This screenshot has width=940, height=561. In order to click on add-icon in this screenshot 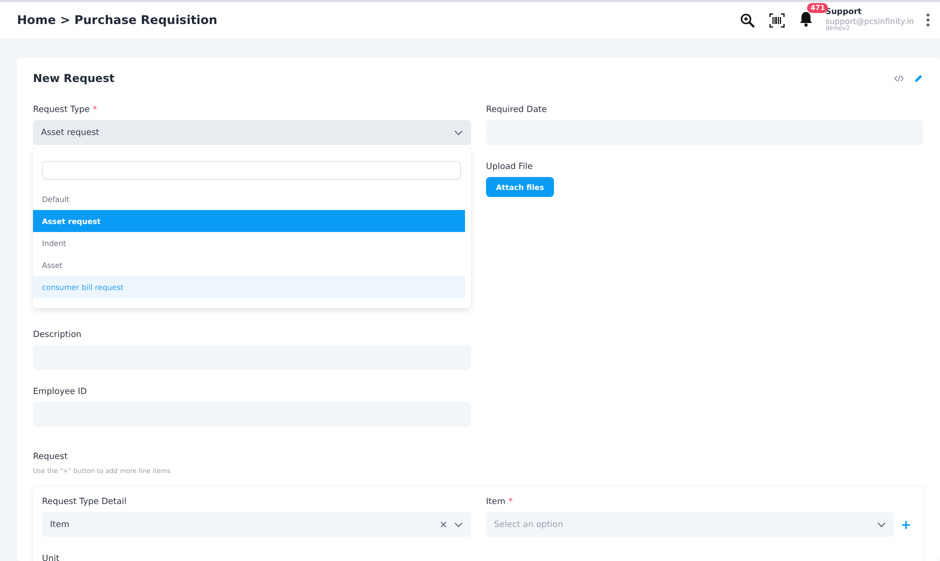, I will do `click(906, 524)`.